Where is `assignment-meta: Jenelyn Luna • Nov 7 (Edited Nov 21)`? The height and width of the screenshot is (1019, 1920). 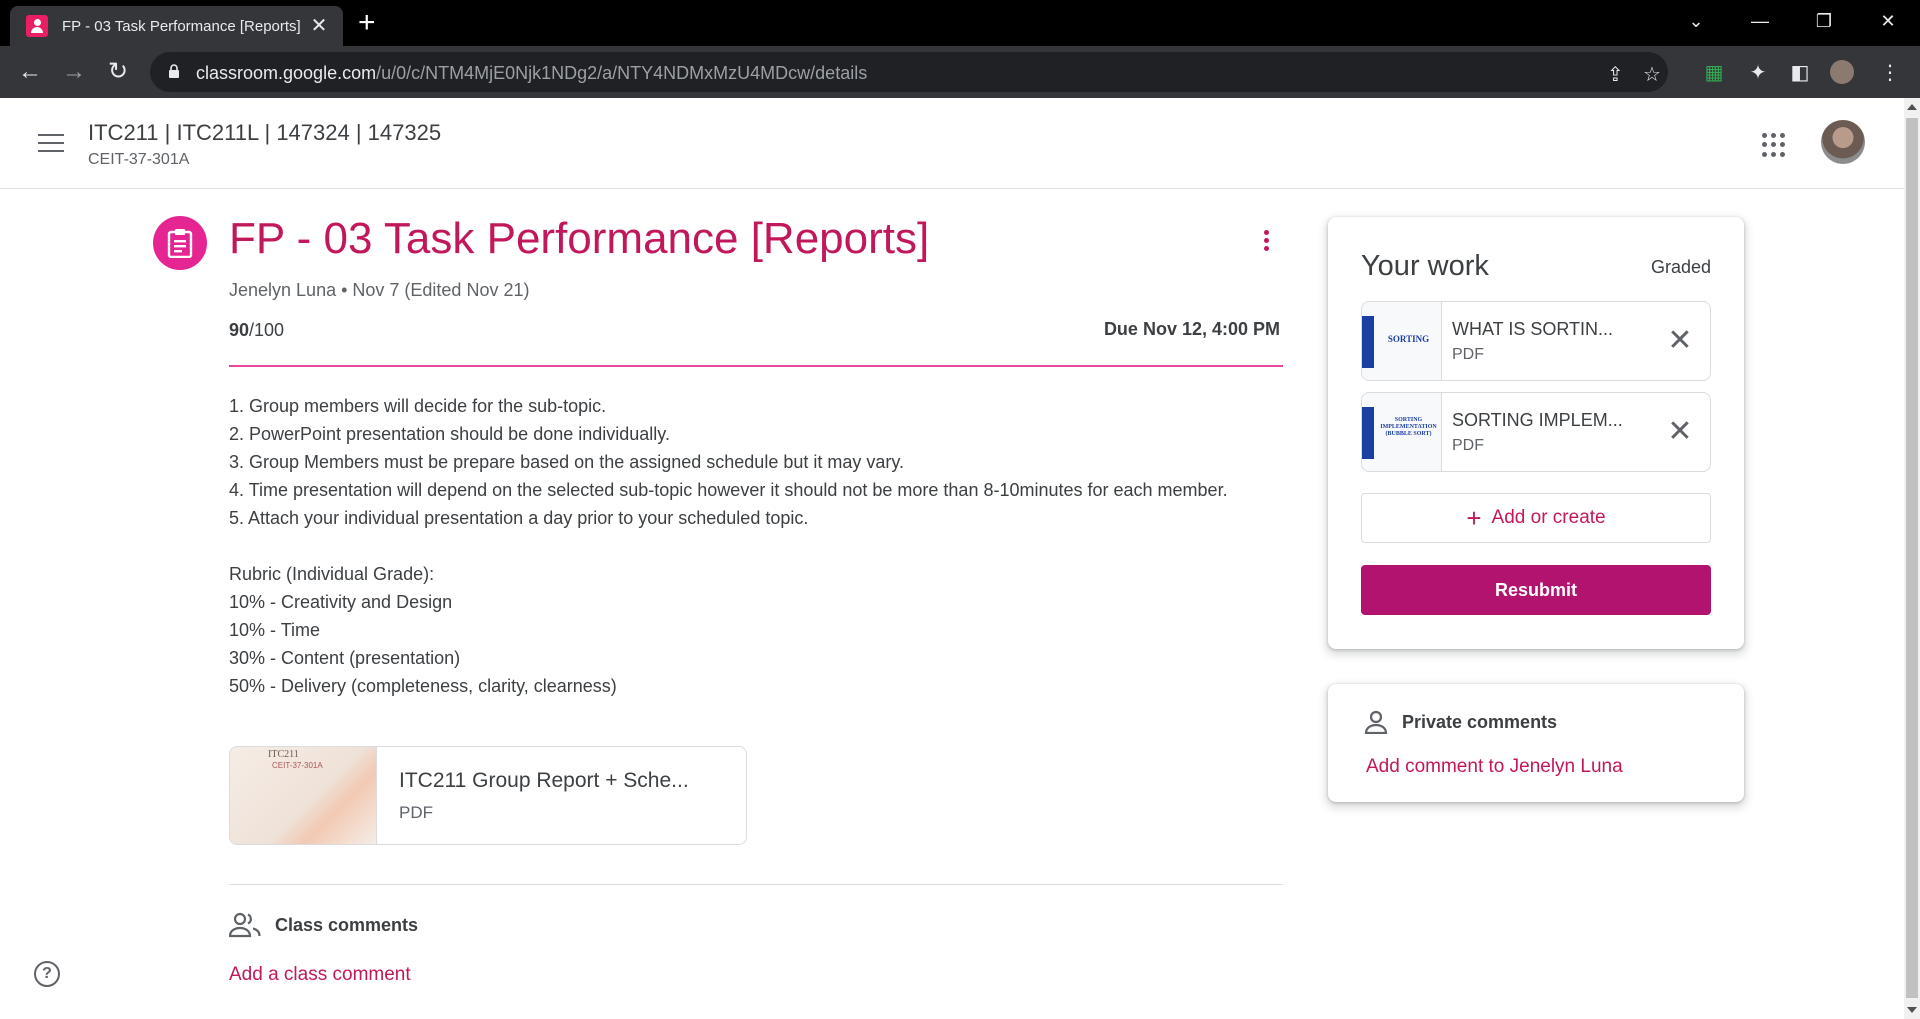 assignment-meta: Jenelyn Luna • Nov 7 (Edited Nov 21) is located at coordinates (379, 290).